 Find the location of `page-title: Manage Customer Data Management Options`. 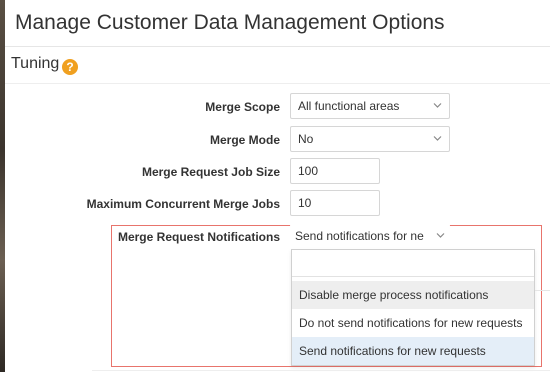

page-title: Manage Customer Data Management Options is located at coordinates (230, 22).